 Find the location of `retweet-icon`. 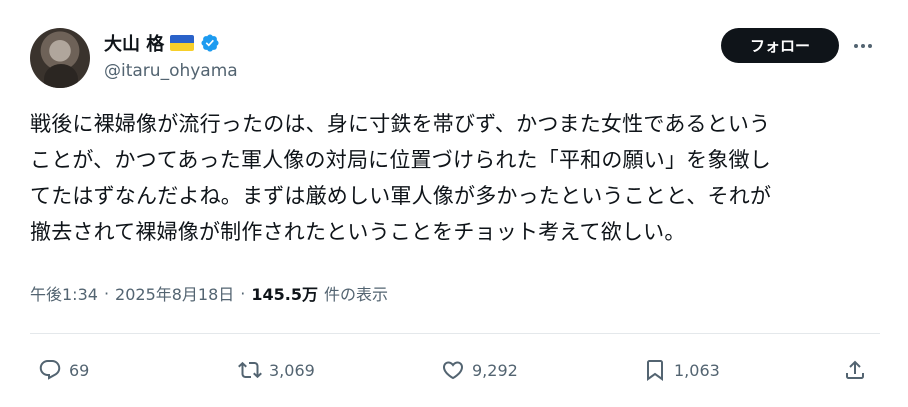

retweet-icon is located at coordinates (250, 370).